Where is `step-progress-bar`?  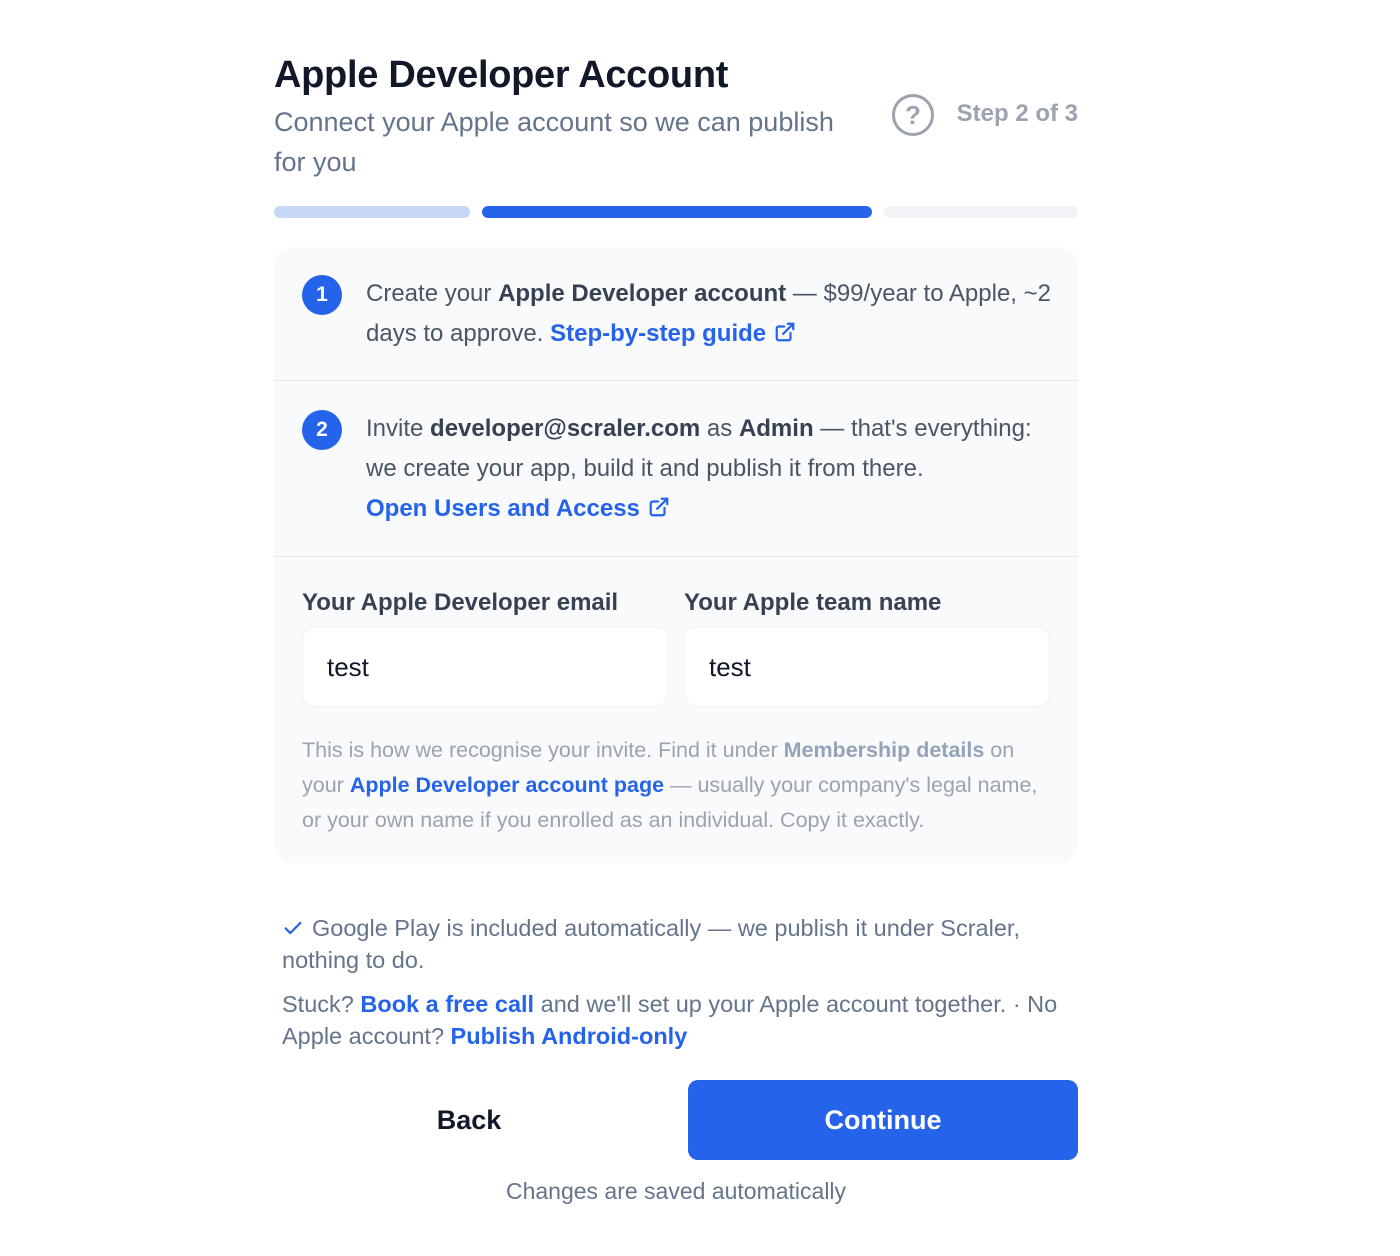
step-progress-bar is located at coordinates (676, 212).